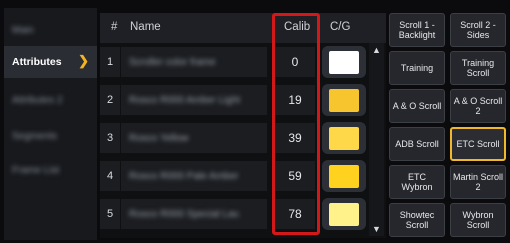 This screenshot has width=510, height=243. Describe the element at coordinates (243, 28) in the screenshot. I see `table-header: # Name Calib C/G` at that location.